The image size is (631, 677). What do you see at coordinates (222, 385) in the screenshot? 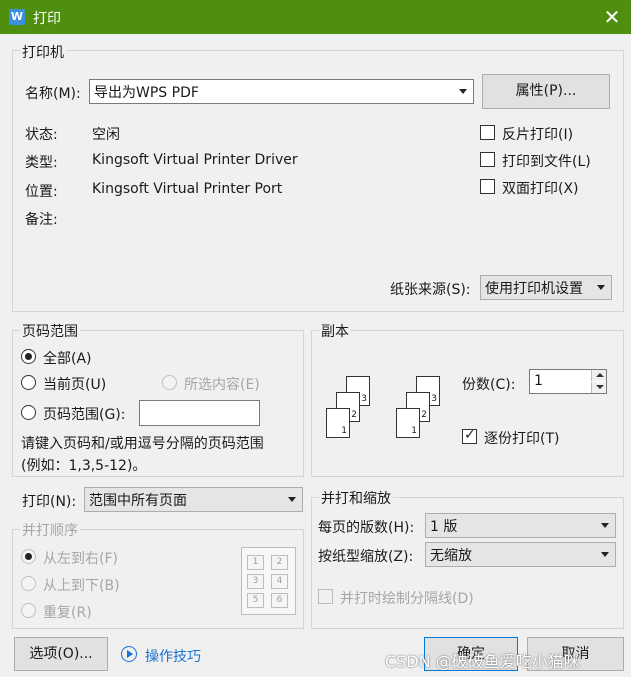
I see `range-selection-label: 所选内容(E)` at bounding box center [222, 385].